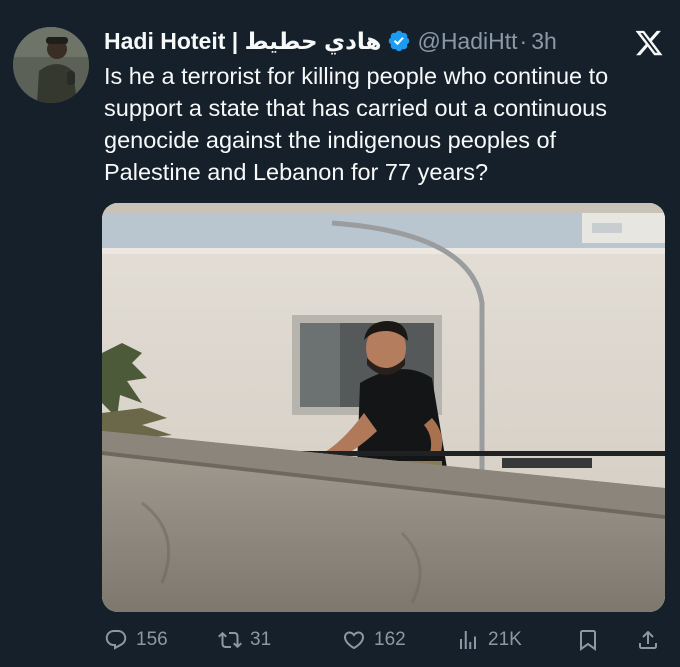 The height and width of the screenshot is (667, 680). I want to click on bookmark-icon, so click(588, 640).